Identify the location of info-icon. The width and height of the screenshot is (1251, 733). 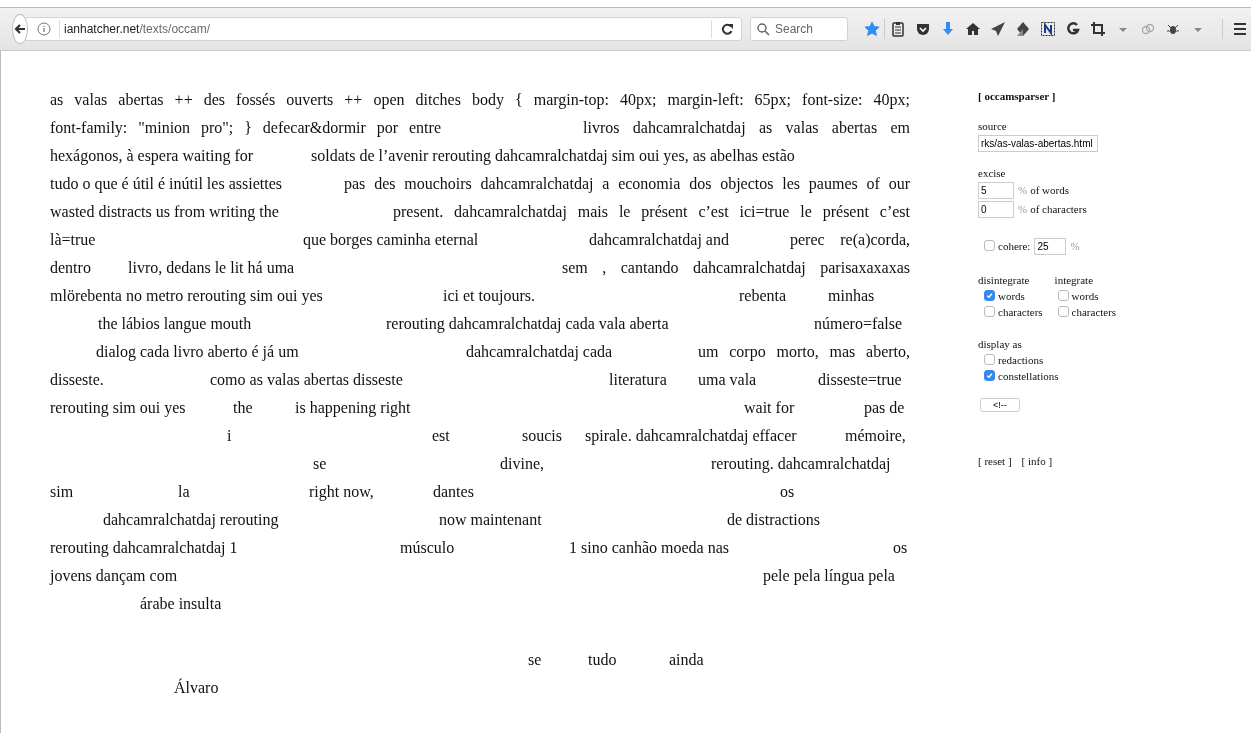
(44, 29).